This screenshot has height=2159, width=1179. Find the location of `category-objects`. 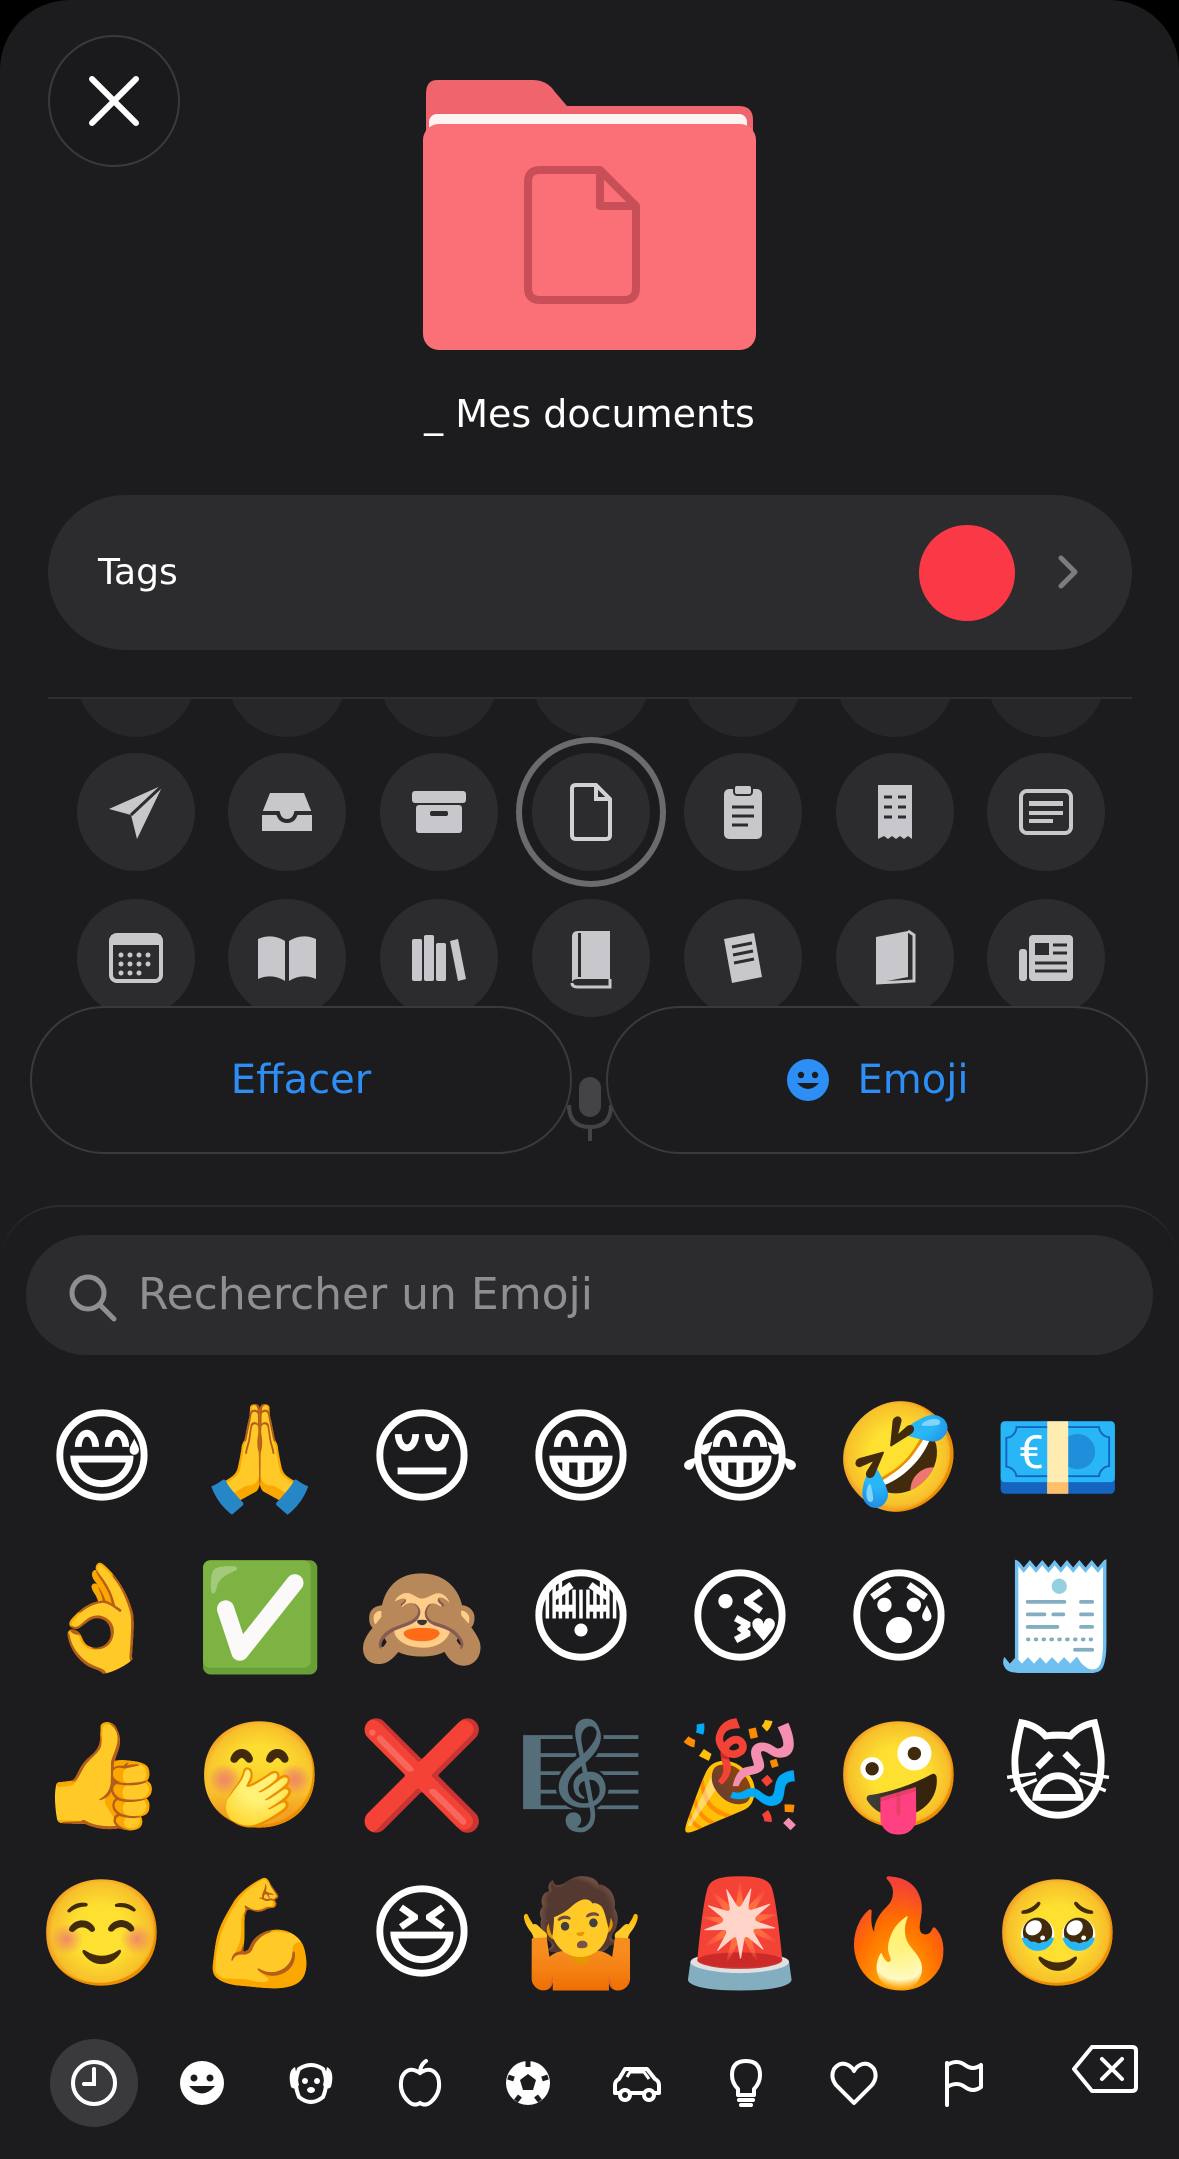

category-objects is located at coordinates (746, 2083).